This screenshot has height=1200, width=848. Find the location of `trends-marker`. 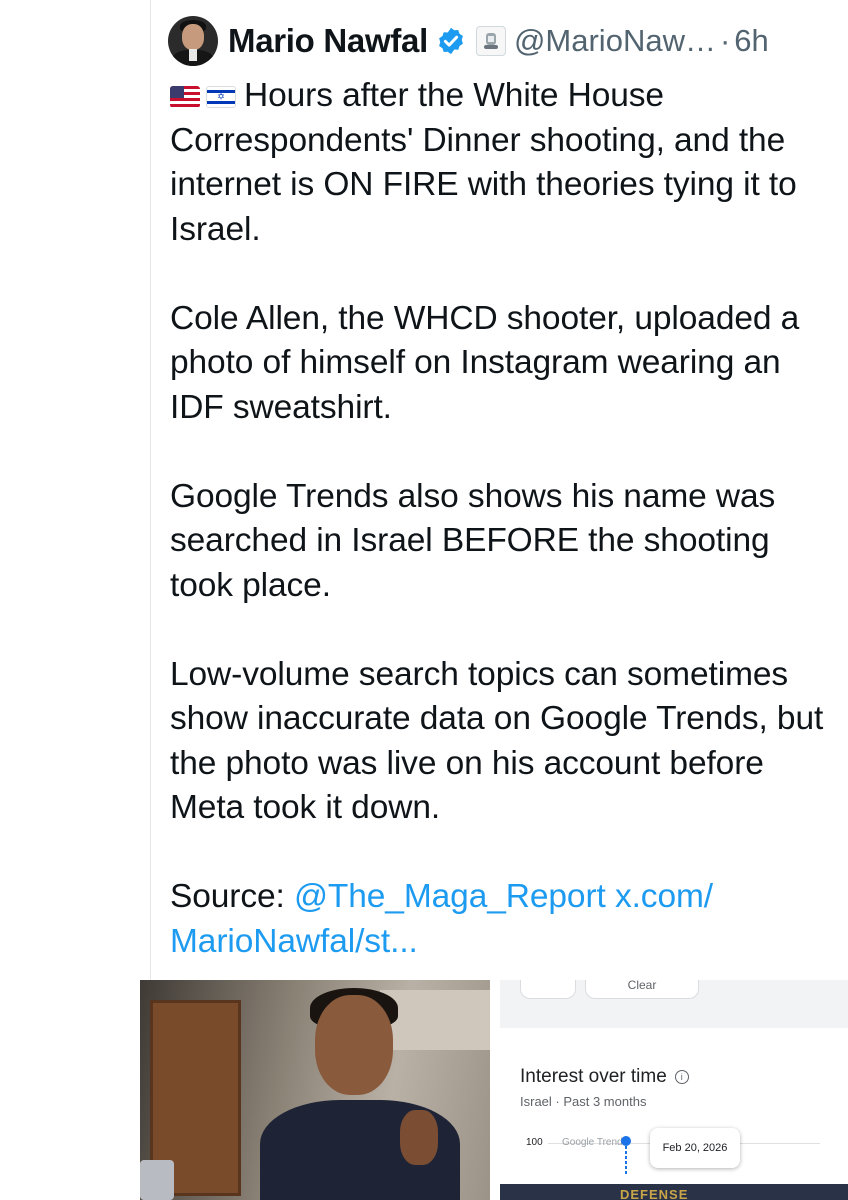

trends-marker is located at coordinates (626, 1141).